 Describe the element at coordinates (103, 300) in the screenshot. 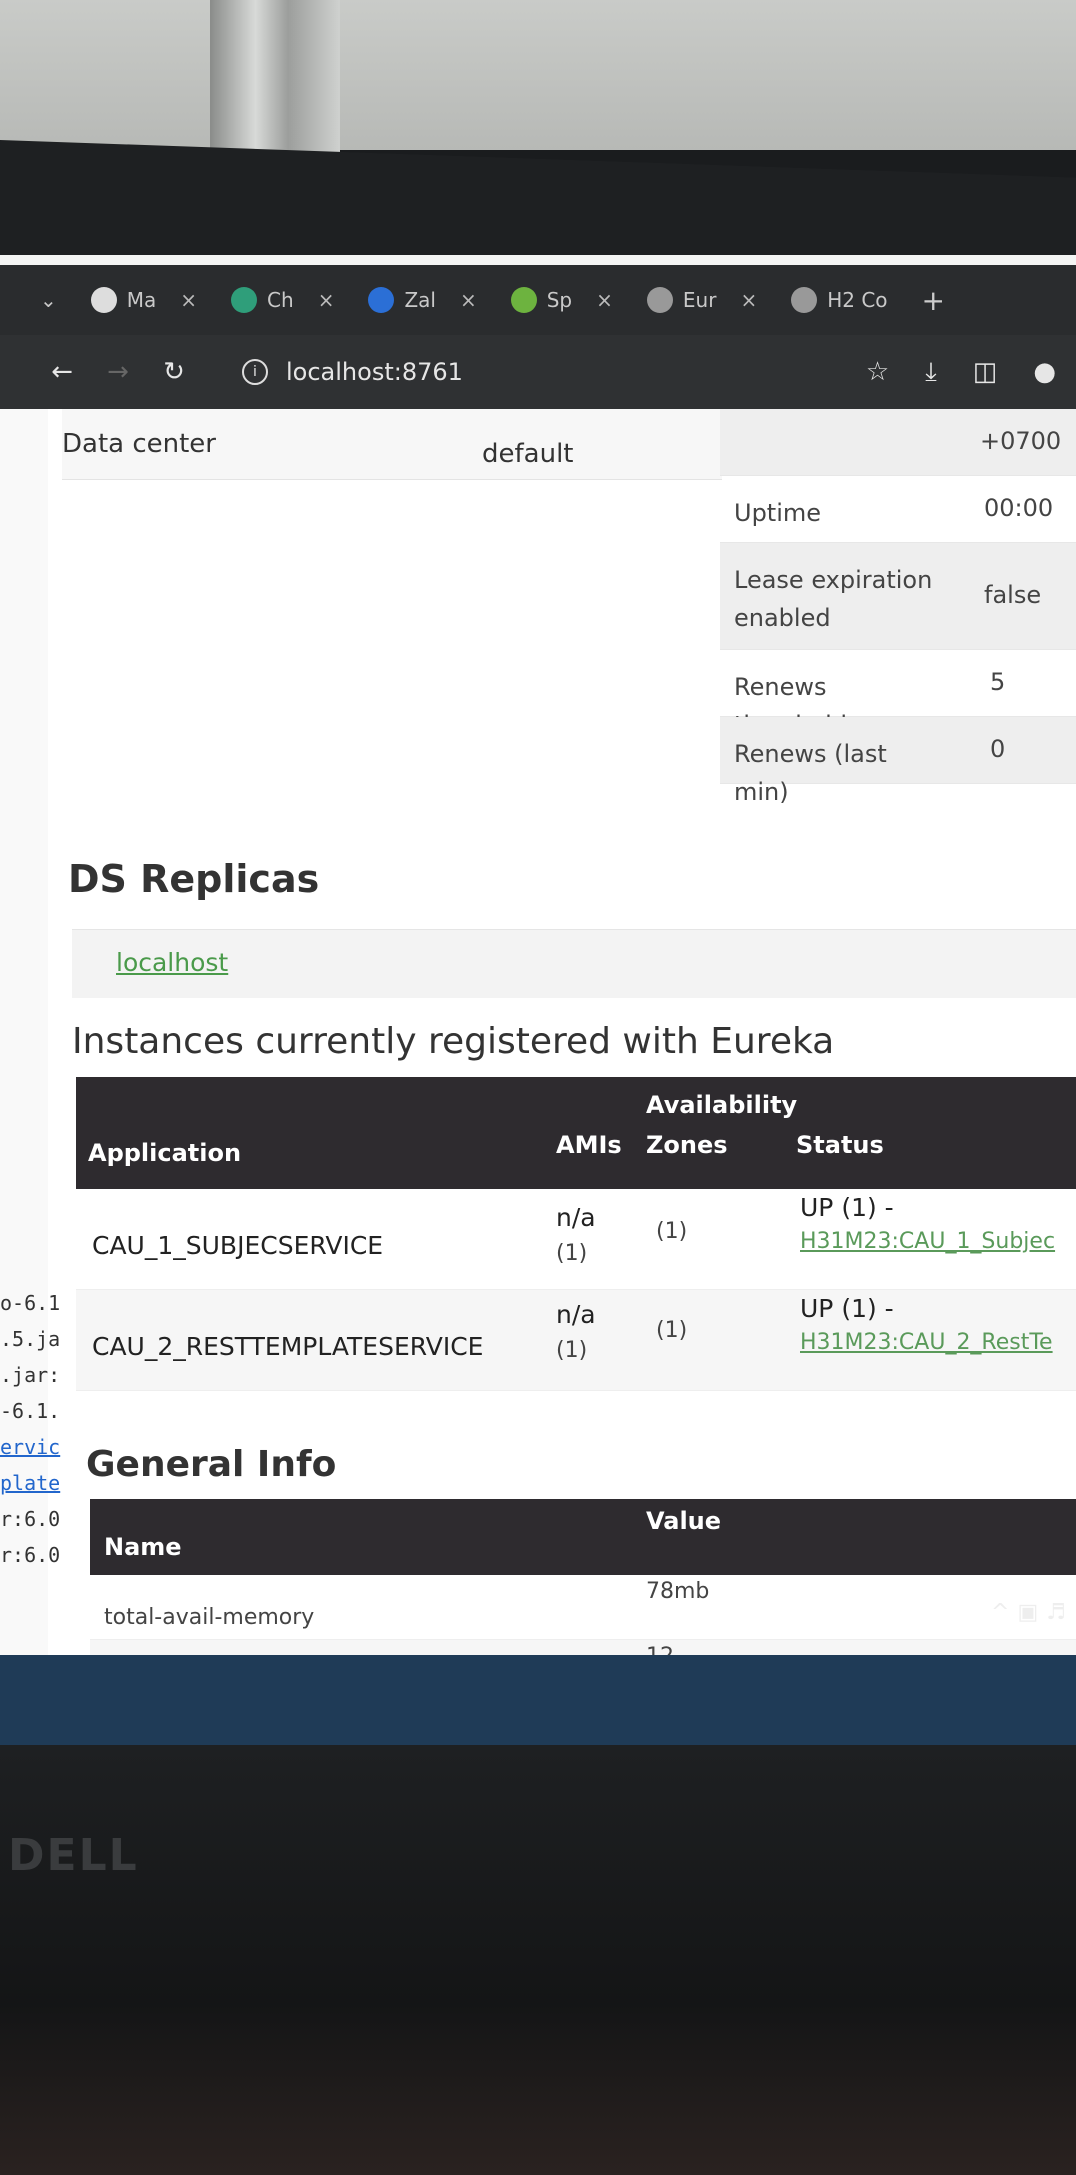

I see `github-icon` at that location.